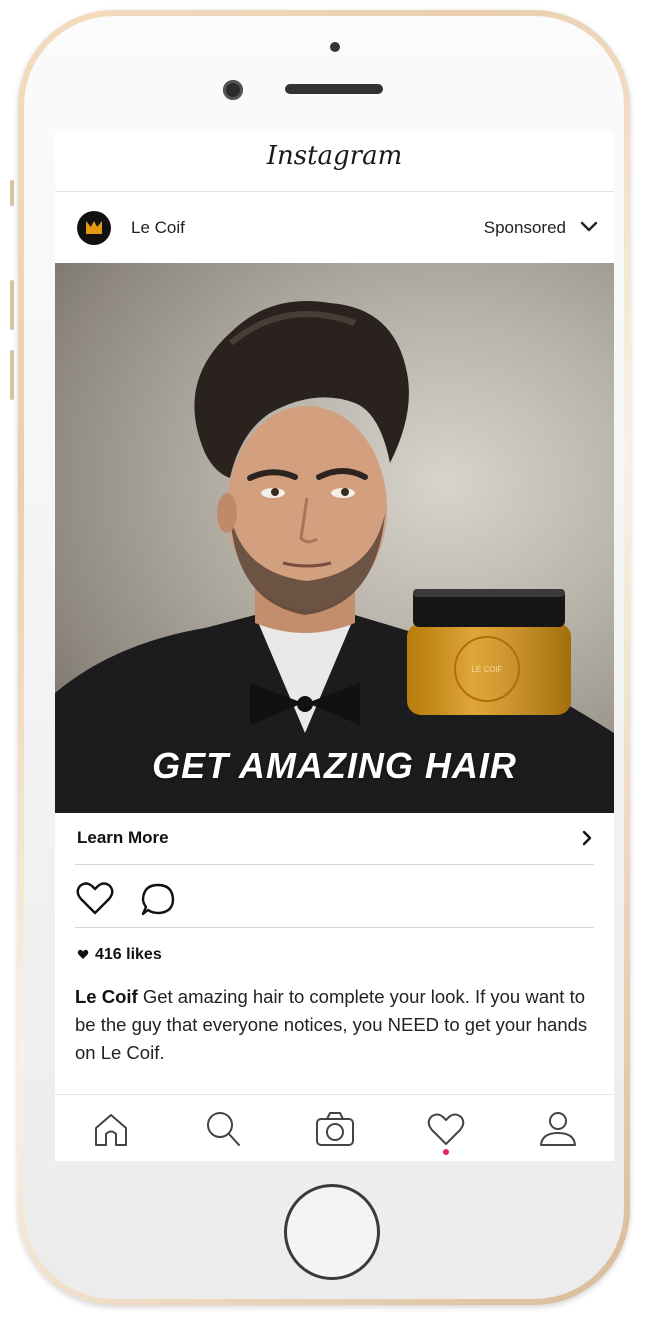 The image size is (645, 1317). What do you see at coordinates (524, 227) in the screenshot?
I see `sponsored-label: Sponsored` at bounding box center [524, 227].